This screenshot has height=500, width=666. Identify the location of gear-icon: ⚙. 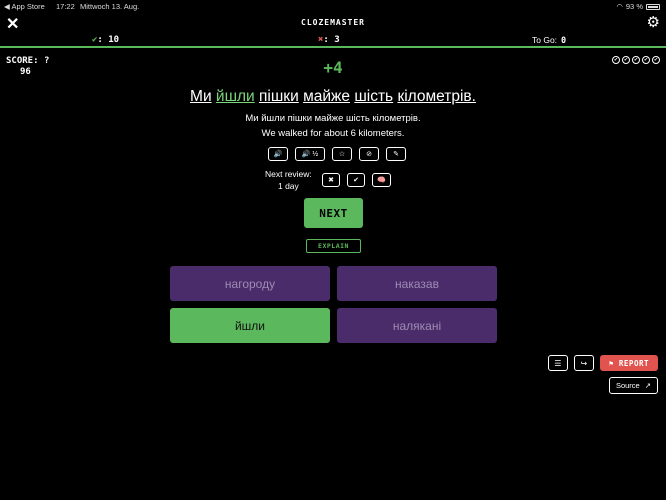
(653, 22).